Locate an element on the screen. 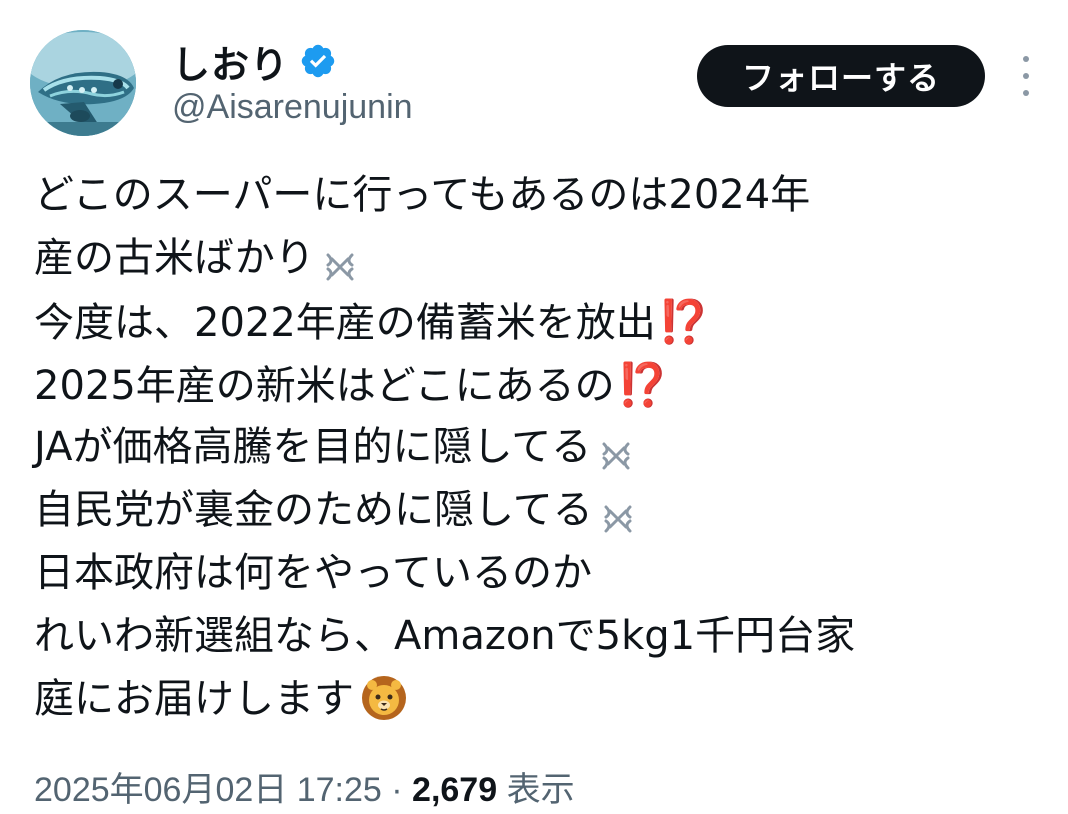  tweet-line: 日本政府は何をやっているのか is located at coordinates (534, 573).